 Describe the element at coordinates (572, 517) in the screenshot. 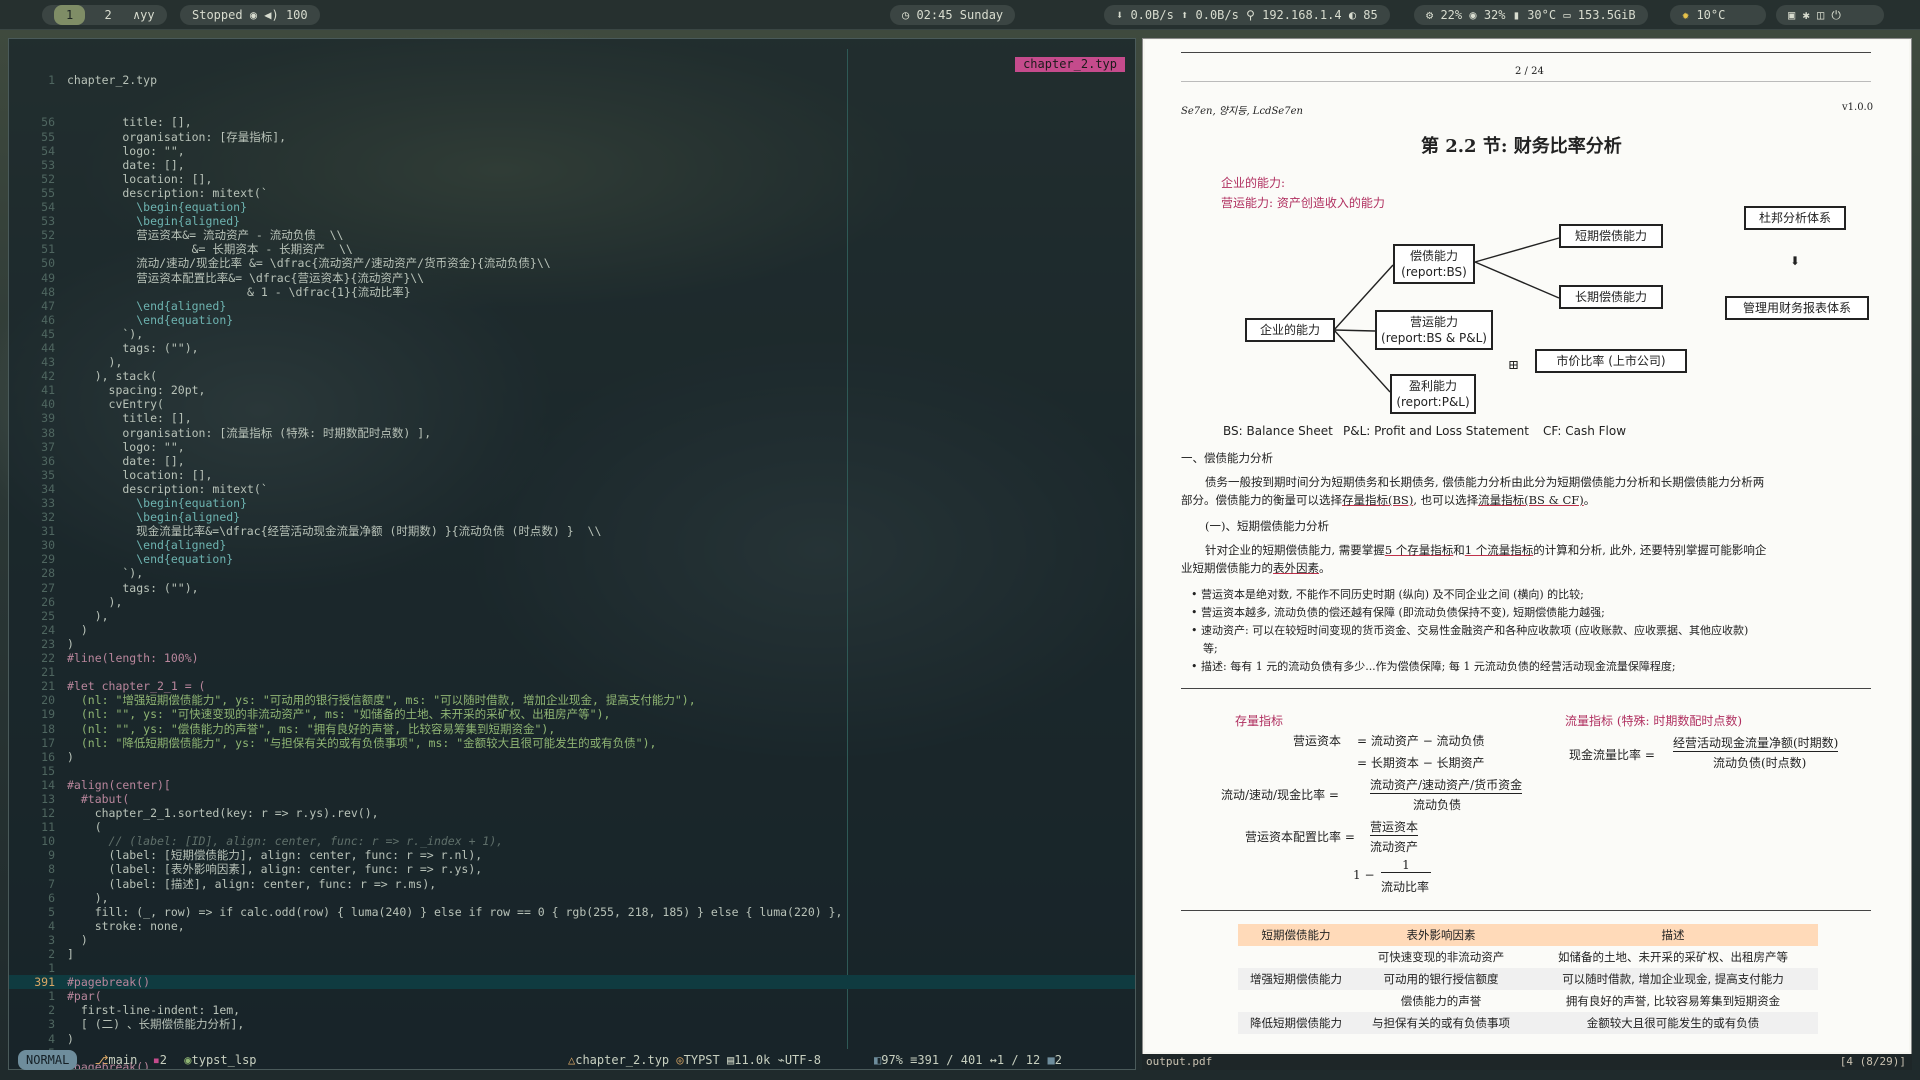

I see `code-line: 32 \begin{aligned}` at that location.